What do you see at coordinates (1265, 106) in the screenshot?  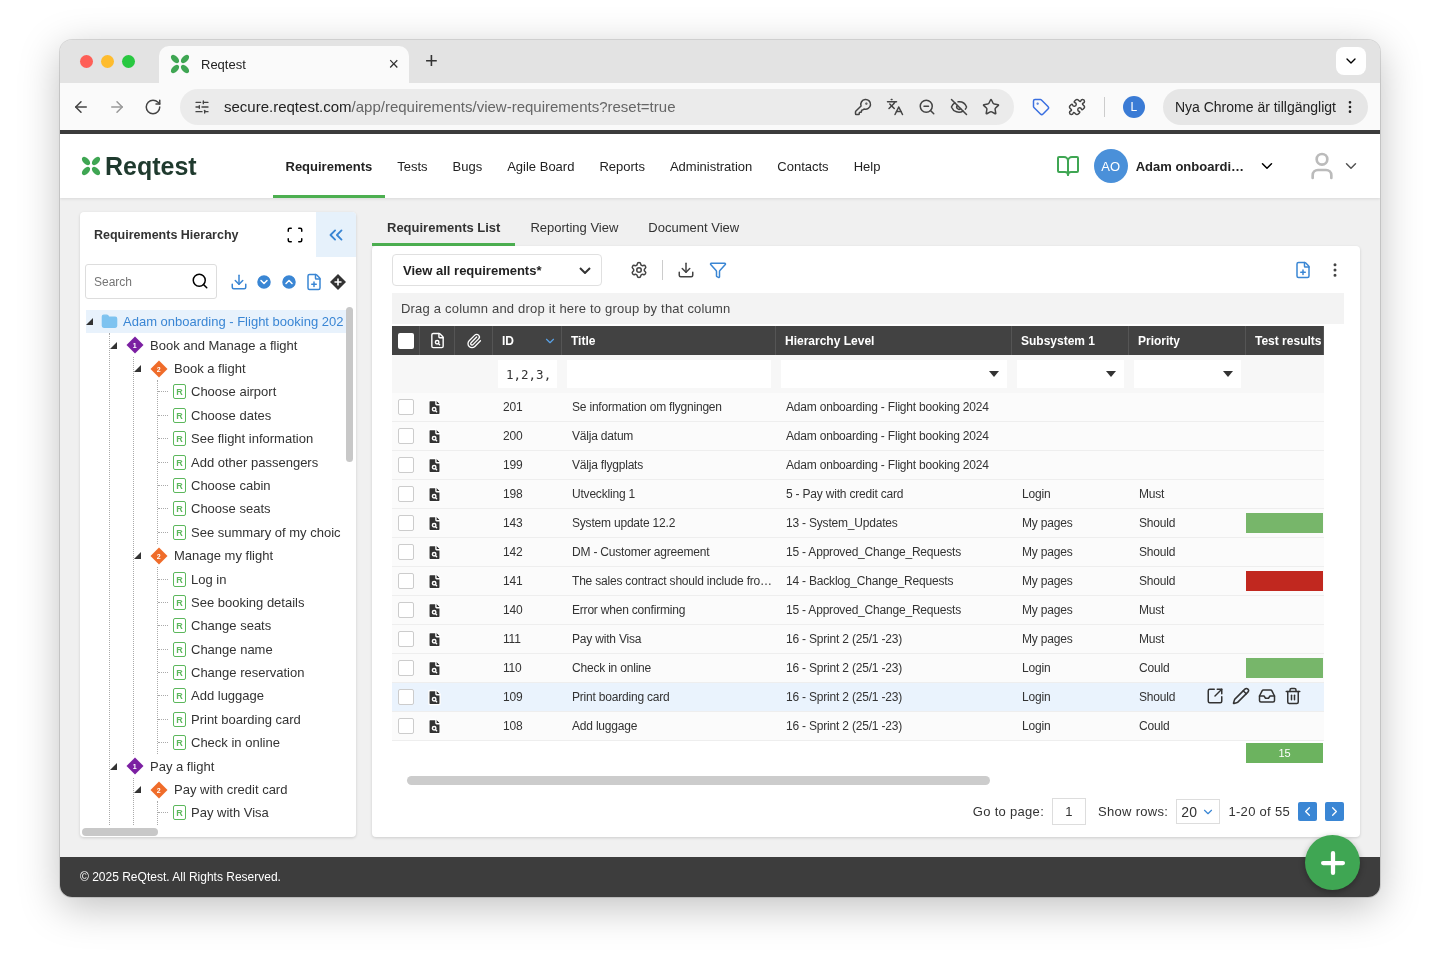 I see `update-button: Nya Chrome är tillgängligt` at bounding box center [1265, 106].